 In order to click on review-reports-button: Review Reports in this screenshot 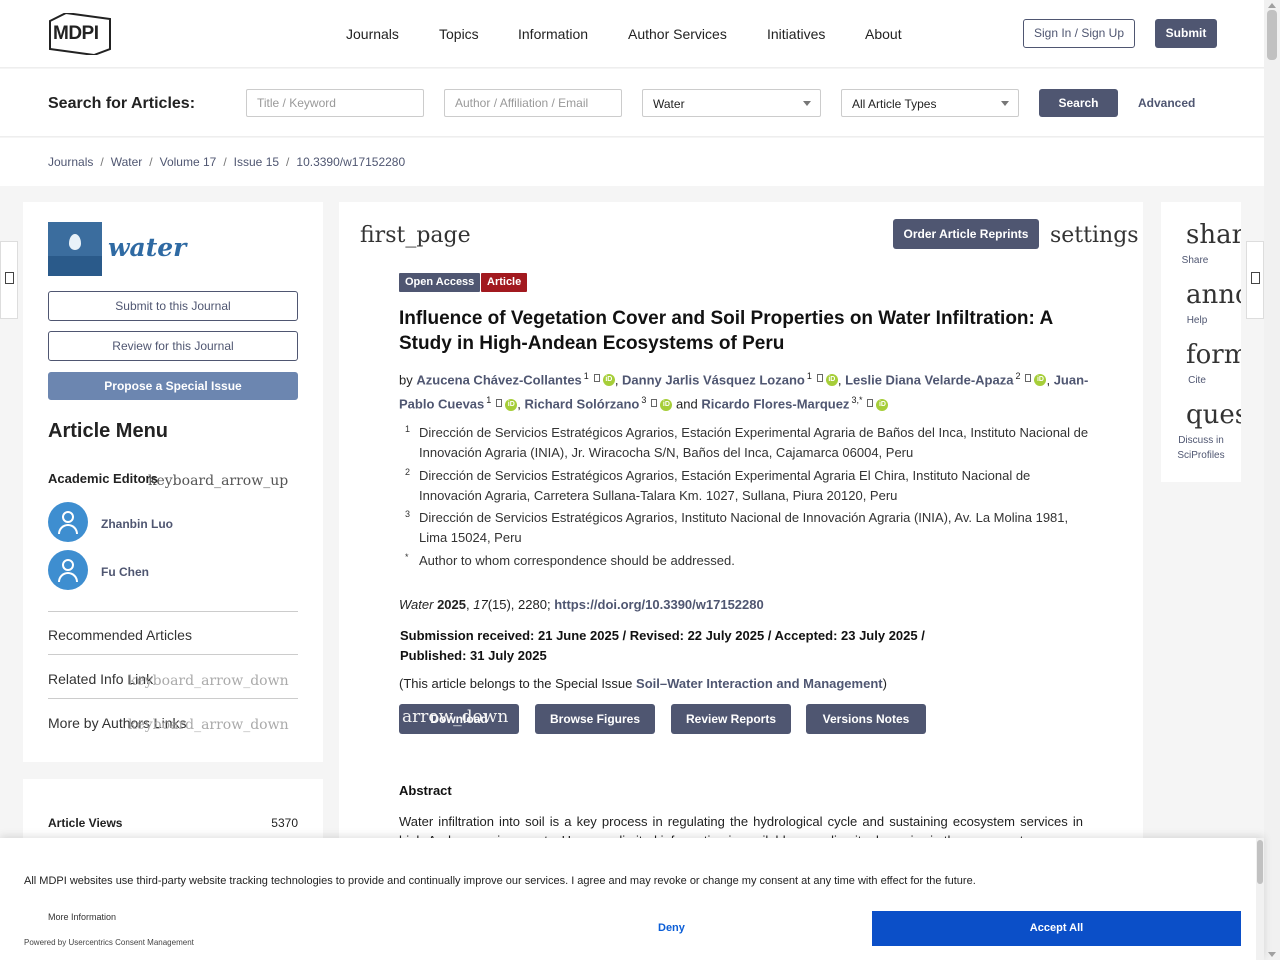, I will do `click(731, 719)`.